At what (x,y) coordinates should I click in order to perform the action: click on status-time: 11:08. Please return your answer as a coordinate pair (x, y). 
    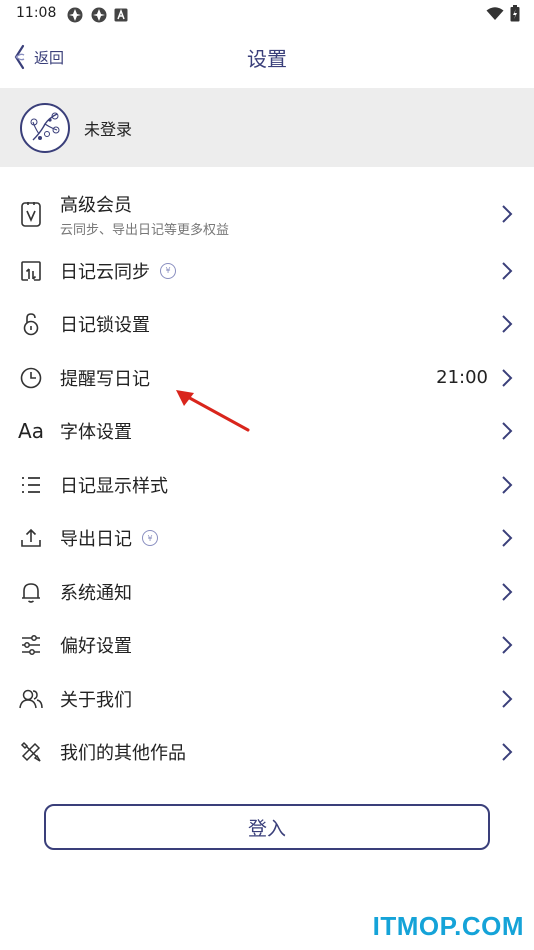
    Looking at the image, I should click on (36, 13).